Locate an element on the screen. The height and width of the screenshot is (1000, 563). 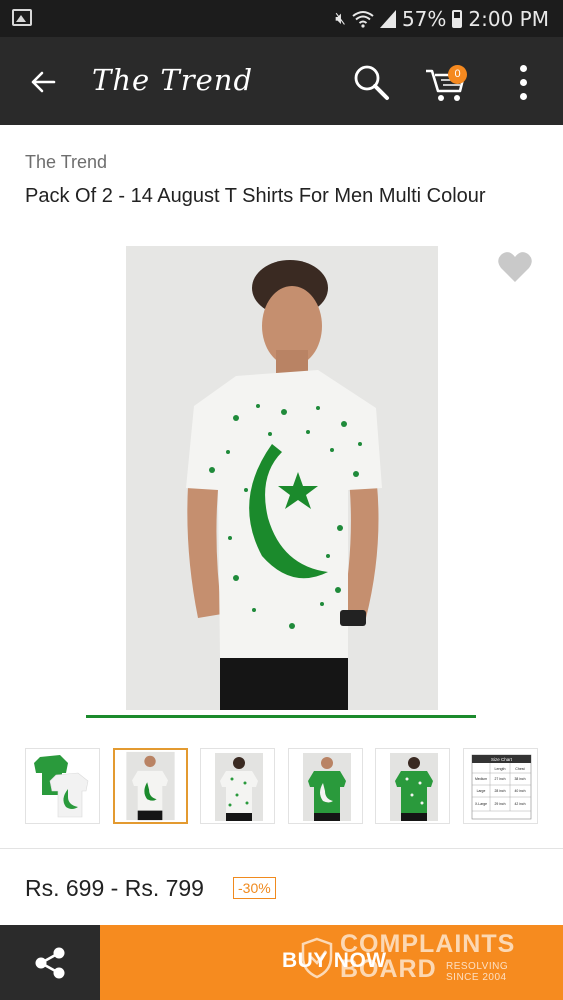
watermark-line3: RESOLVING SINCE 2004 is located at coordinates (477, 972).